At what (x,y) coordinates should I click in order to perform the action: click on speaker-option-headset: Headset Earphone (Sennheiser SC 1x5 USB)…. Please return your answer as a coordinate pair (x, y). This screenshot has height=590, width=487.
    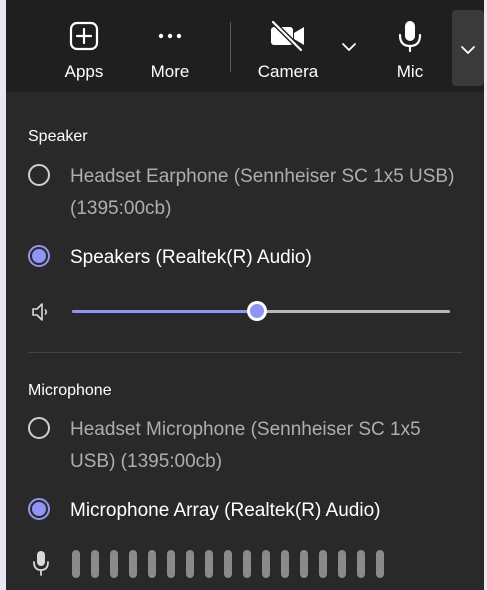
    Looking at the image, I should click on (248, 193).